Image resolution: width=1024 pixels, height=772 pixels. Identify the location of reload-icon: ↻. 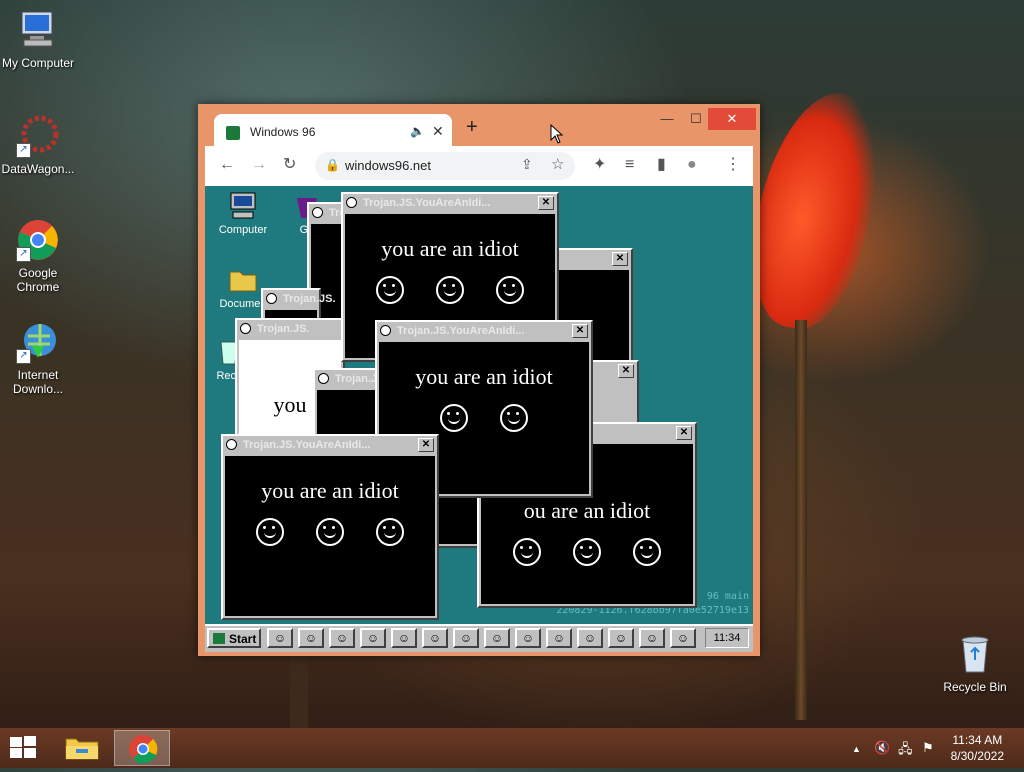
(289, 165).